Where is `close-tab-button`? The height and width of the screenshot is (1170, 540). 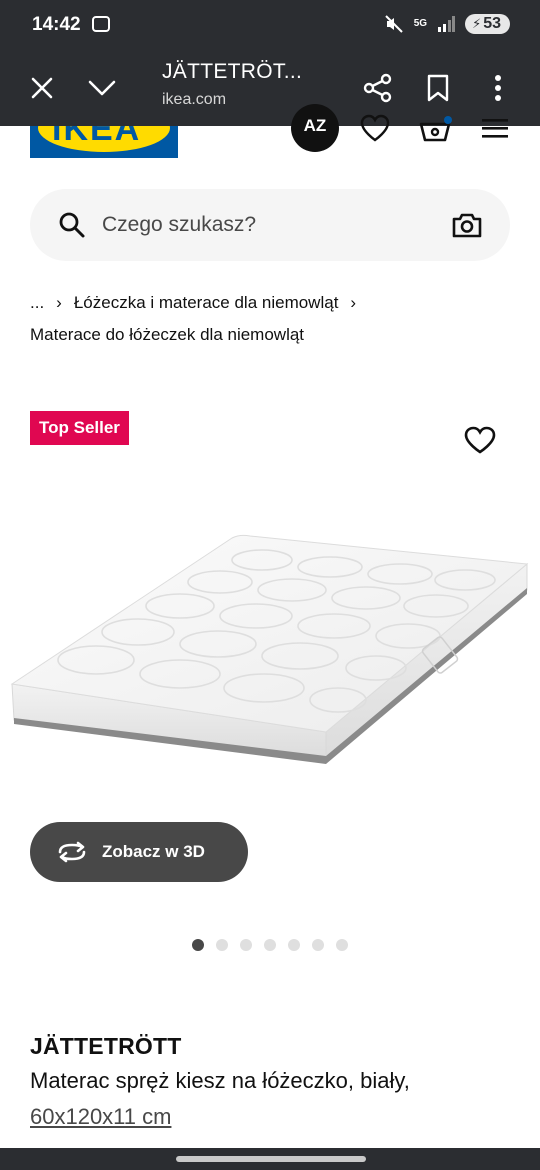 close-tab-button is located at coordinates (42, 88).